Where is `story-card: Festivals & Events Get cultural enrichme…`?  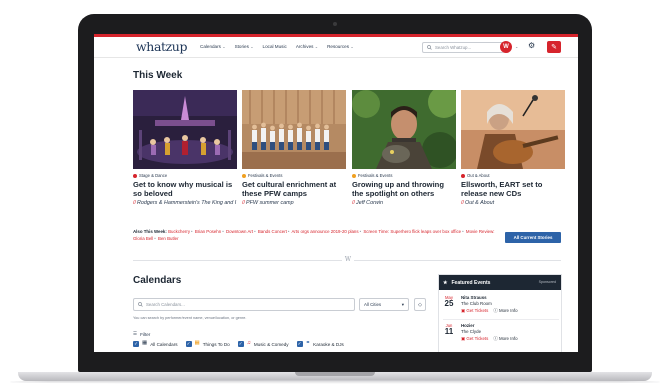 story-card: Festivals & Events Get cultural enrichme… is located at coordinates (294, 148).